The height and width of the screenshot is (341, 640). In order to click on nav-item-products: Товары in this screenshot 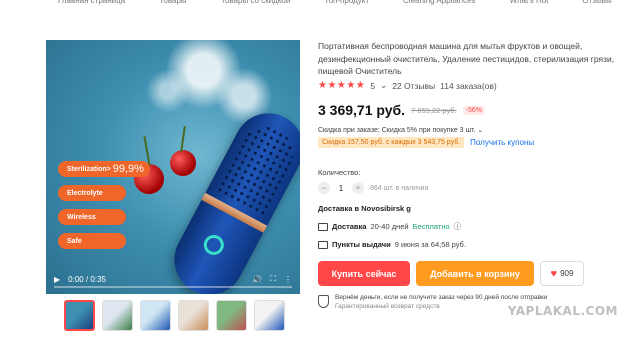, I will do `click(173, 4)`.